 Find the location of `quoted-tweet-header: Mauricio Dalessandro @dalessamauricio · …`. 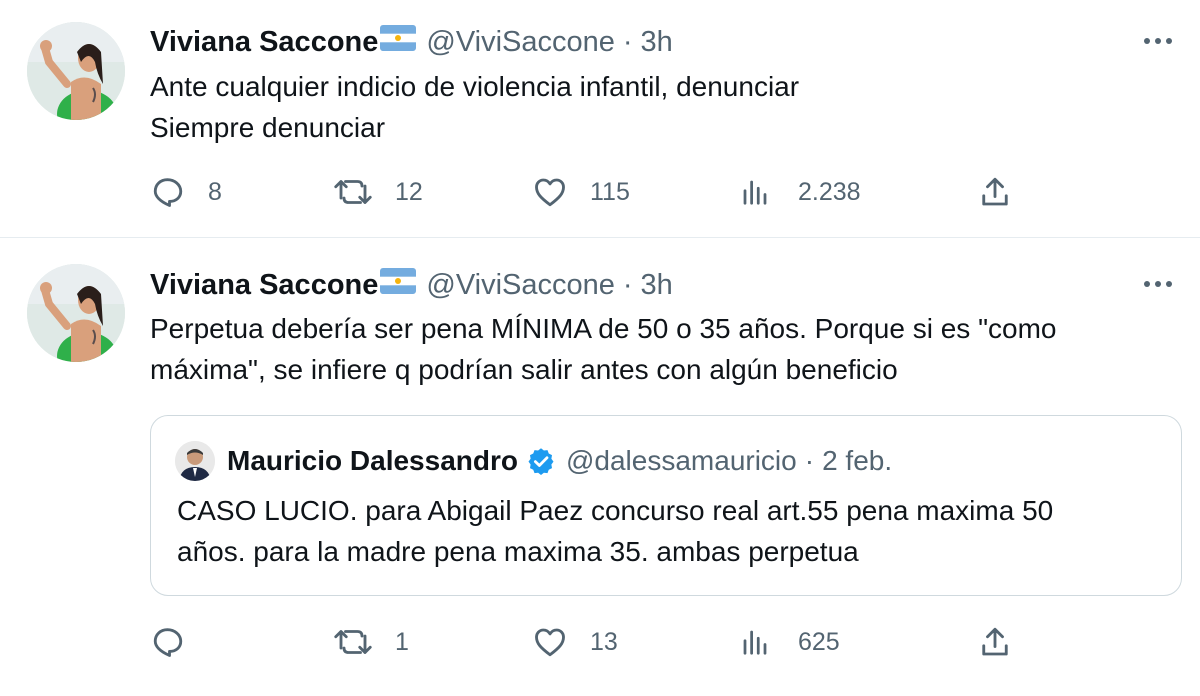

quoted-tweet-header: Mauricio Dalessandro @dalessamauricio · … is located at coordinates (533, 461).